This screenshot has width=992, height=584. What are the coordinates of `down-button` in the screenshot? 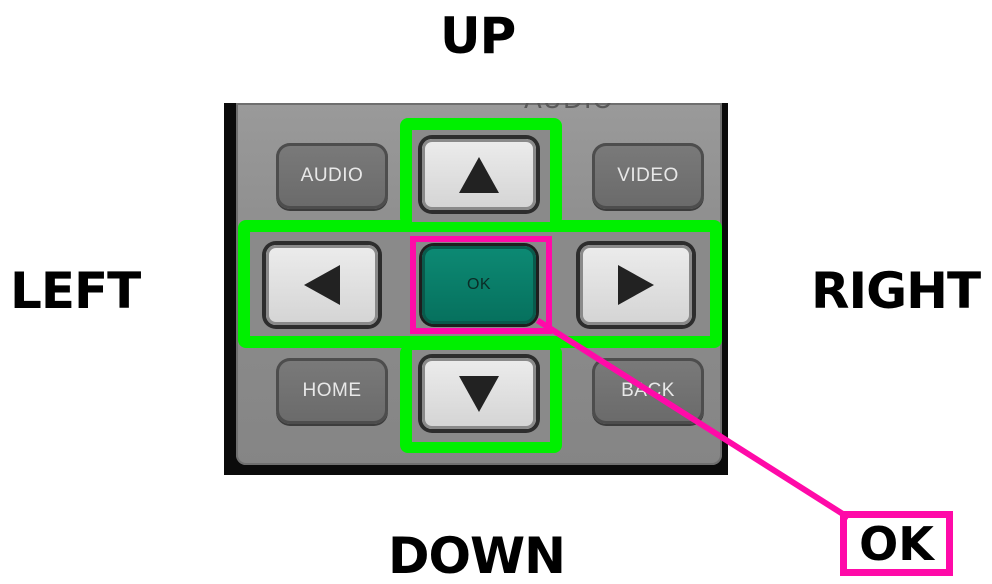 It's located at (479, 393).